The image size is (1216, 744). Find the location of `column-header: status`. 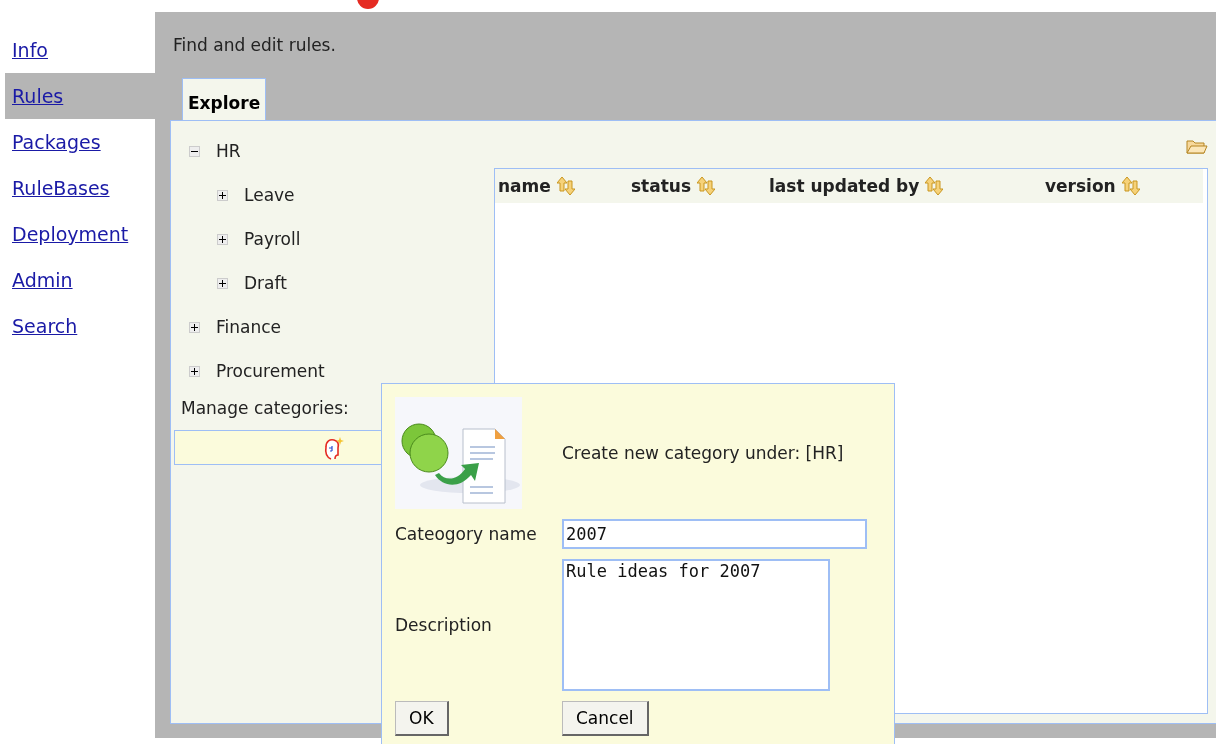

column-header: status is located at coordinates (661, 186).